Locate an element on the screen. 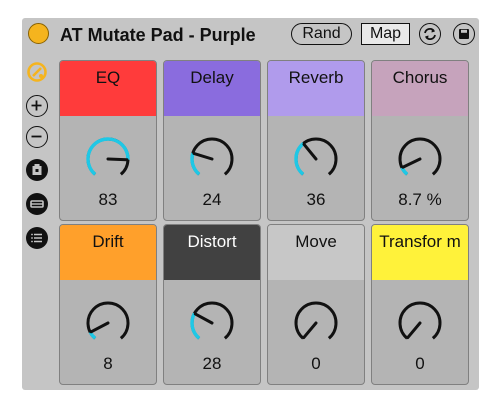  macro-value: 28 is located at coordinates (212, 363).